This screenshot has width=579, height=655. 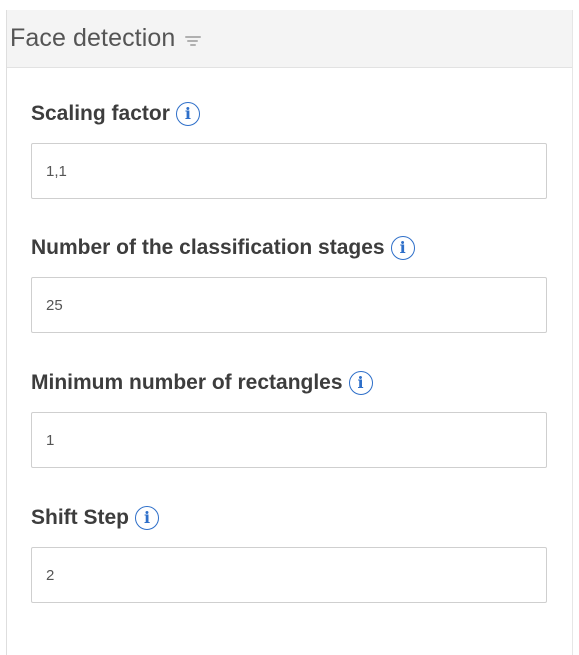 I want to click on panel-title: Face detection, so click(x=93, y=38).